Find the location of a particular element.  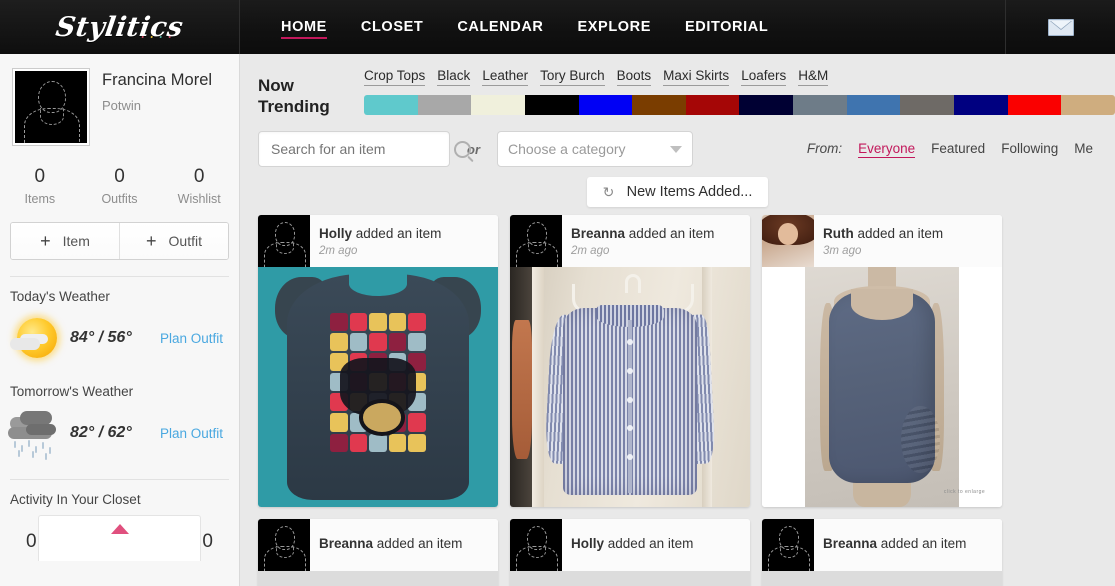

nav-item-editorial: EDITORIAL is located at coordinates (726, 27).